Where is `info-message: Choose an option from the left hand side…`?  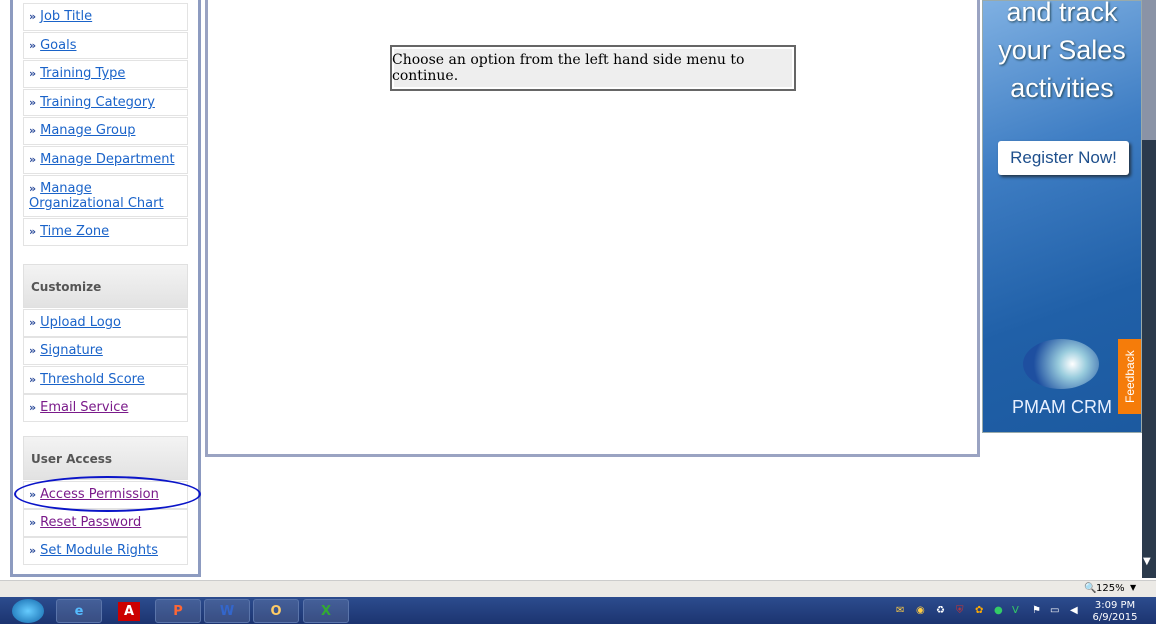 info-message: Choose an option from the left hand side… is located at coordinates (593, 68).